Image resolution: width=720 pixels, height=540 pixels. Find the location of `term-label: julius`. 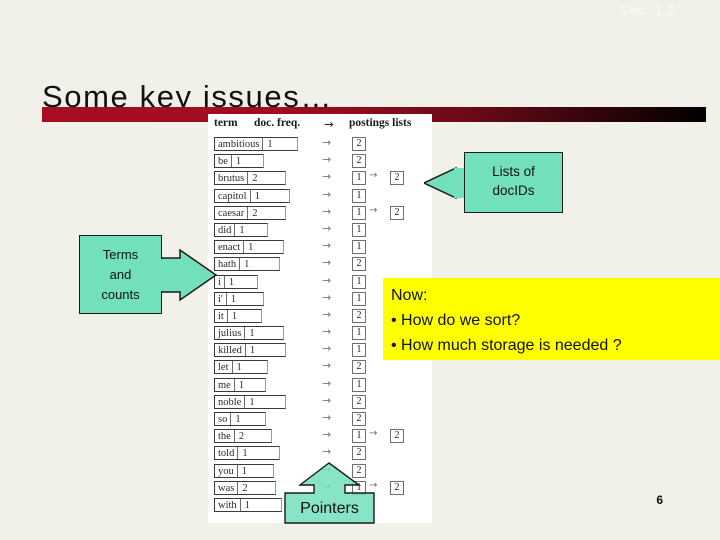

term-label: julius is located at coordinates (230, 333).